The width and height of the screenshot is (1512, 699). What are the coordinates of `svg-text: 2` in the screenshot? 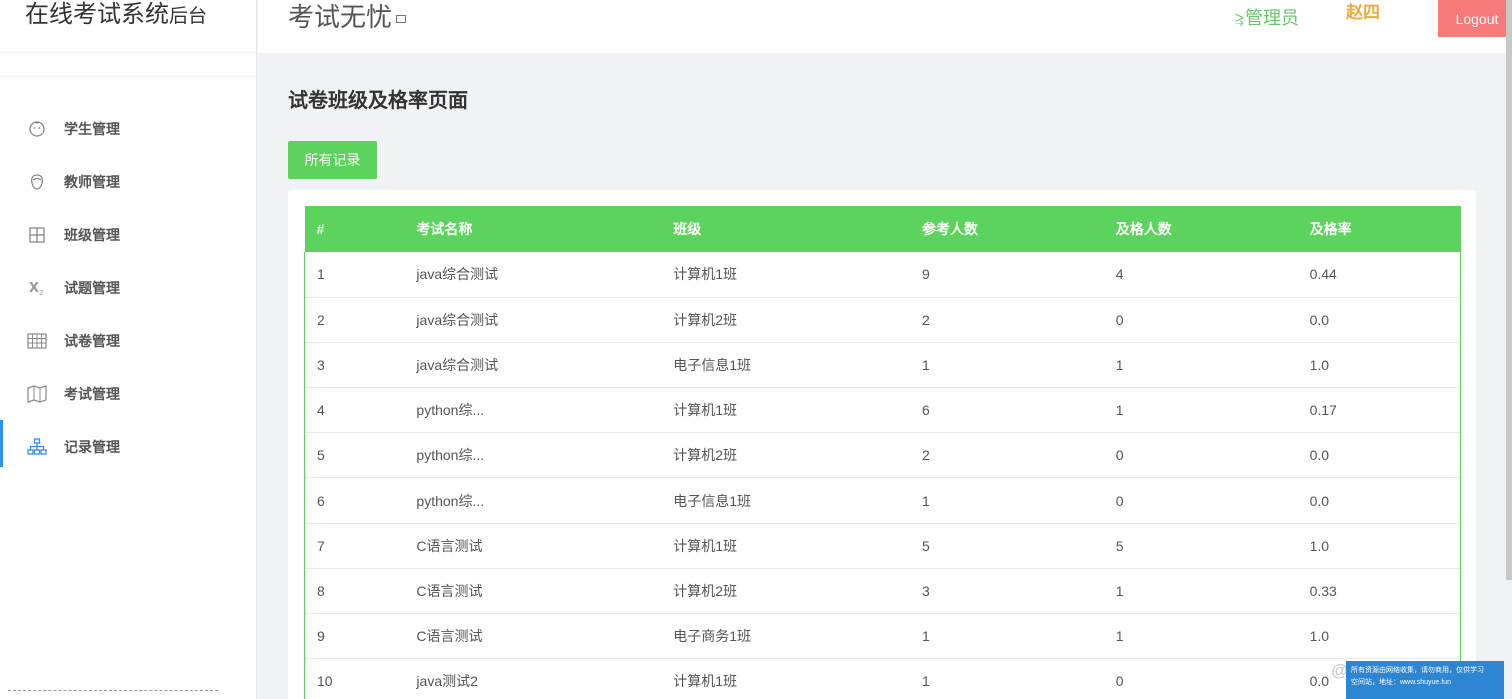 It's located at (41, 293).